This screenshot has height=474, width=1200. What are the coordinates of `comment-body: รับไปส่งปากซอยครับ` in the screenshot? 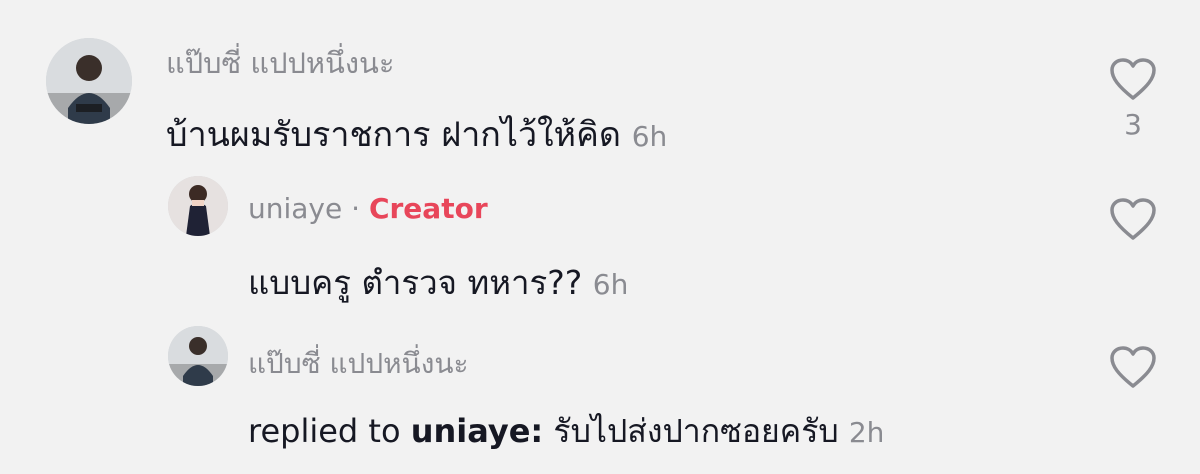 It's located at (696, 431).